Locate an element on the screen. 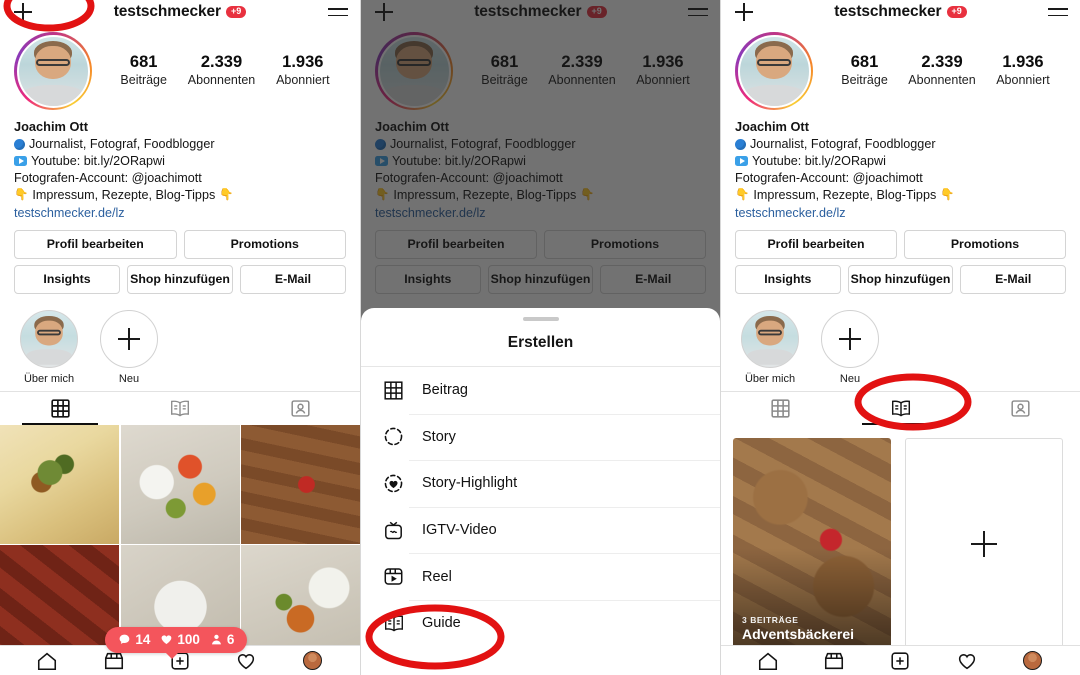 This screenshot has width=1080, height=675. comment-count: 14 is located at coordinates (134, 639).